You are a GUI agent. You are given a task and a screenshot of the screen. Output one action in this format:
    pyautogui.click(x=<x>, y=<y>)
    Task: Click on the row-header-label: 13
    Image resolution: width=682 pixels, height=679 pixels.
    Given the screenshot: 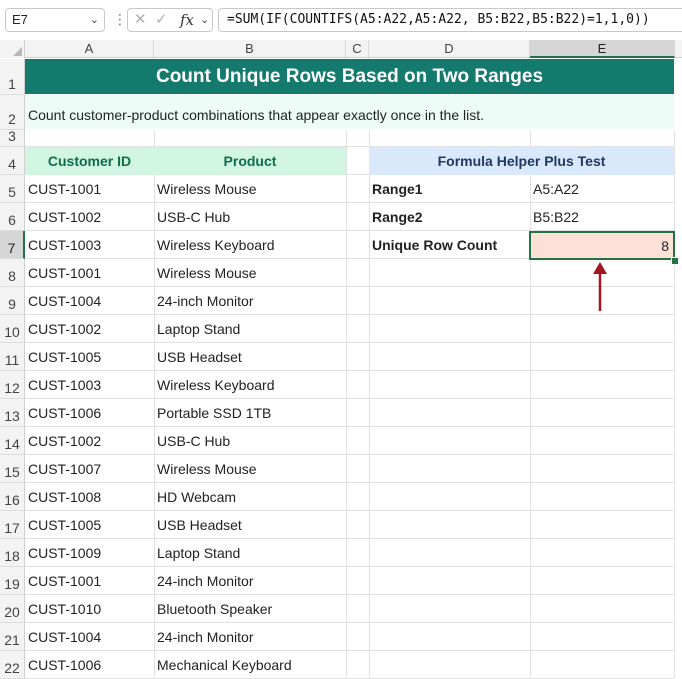 What is the action you would take?
    pyautogui.click(x=12, y=416)
    